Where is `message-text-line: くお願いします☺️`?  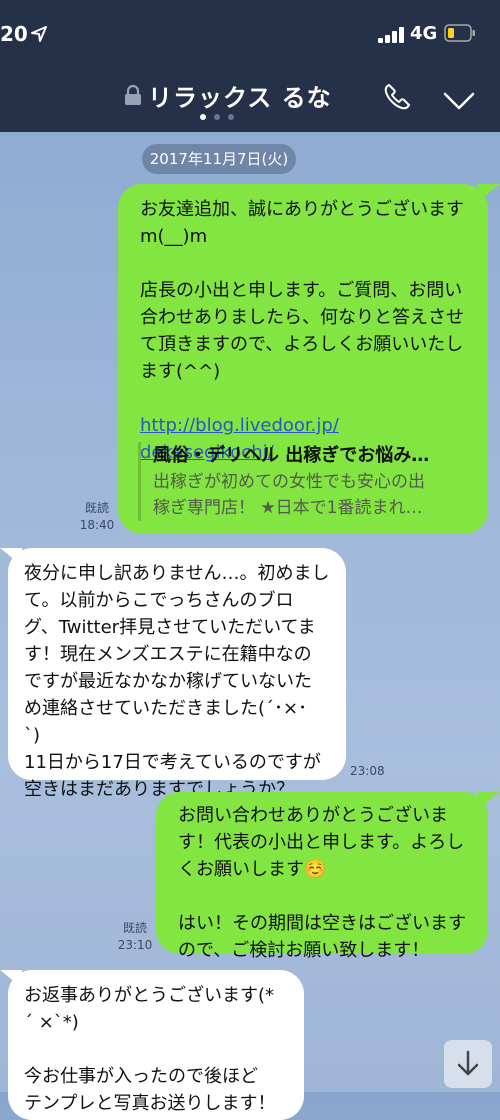 message-text-line: くお願いします☺️ is located at coordinates (252, 869).